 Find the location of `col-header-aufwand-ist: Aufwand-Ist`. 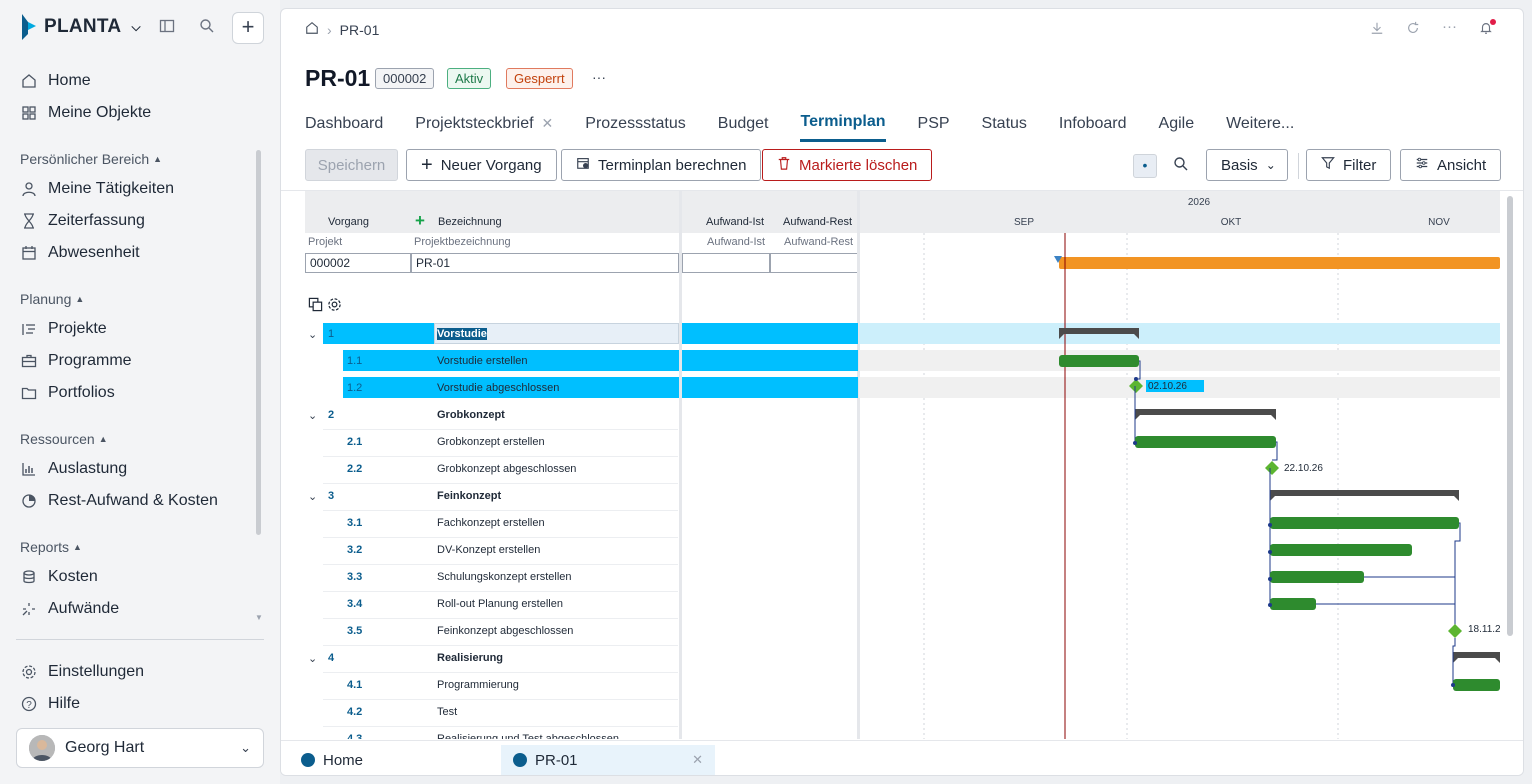

col-header-aufwand-ist: Aufwand-Ist is located at coordinates (735, 222).